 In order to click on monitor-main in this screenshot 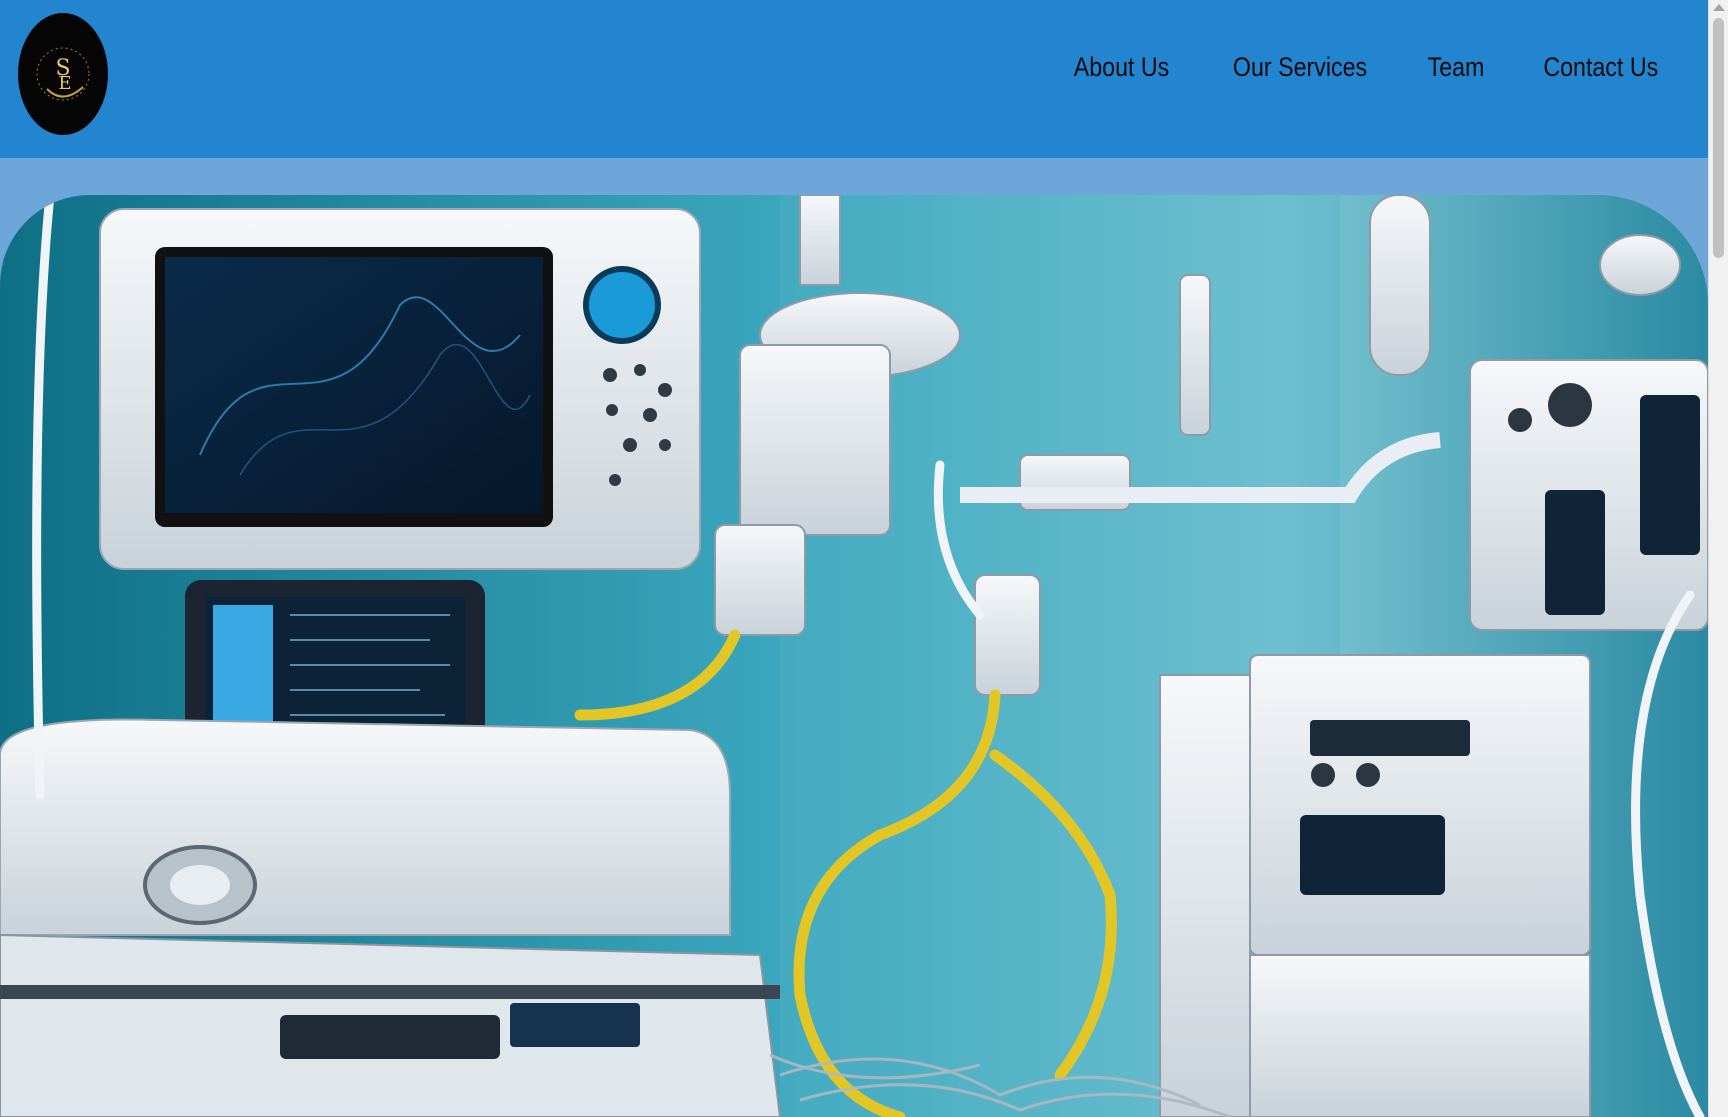, I will do `click(400, 389)`.